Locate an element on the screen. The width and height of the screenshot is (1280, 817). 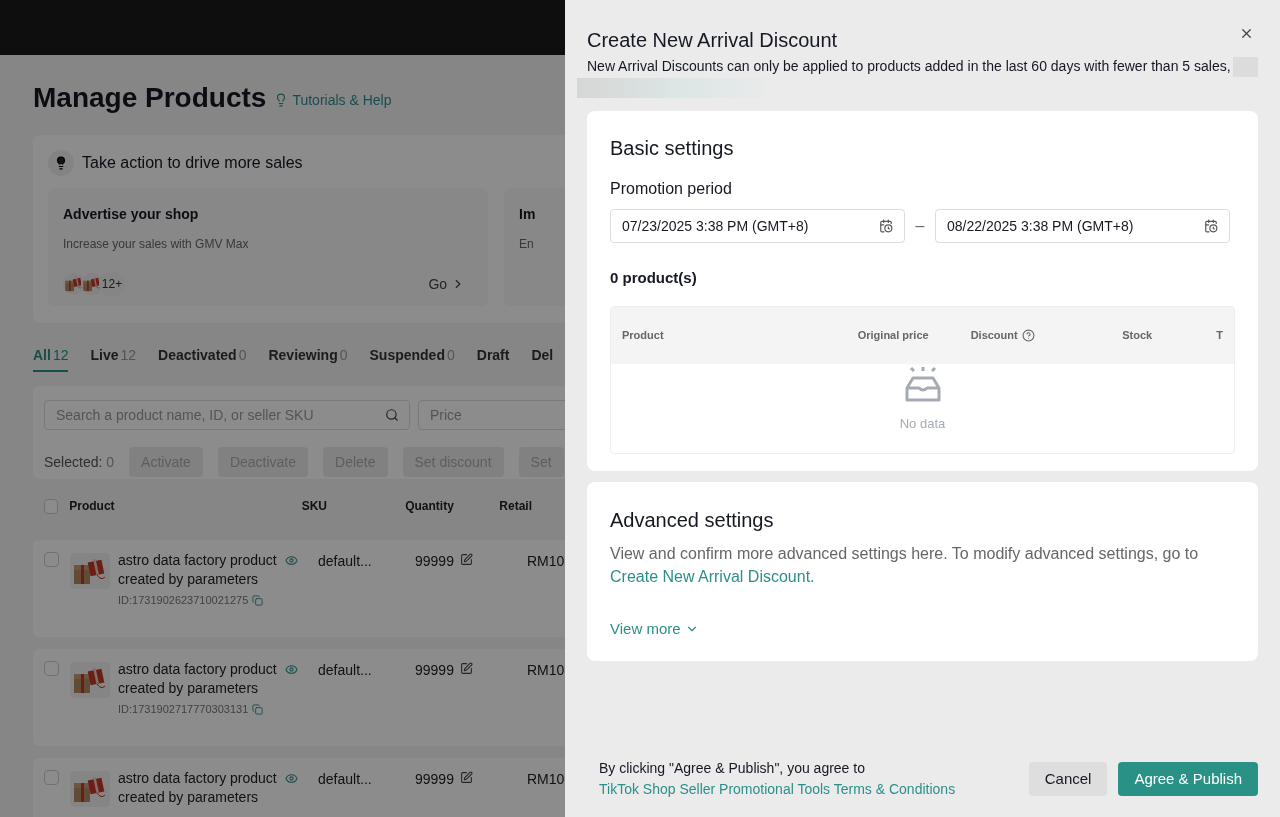
product-id: ID:1731902717770303131 is located at coordinates (183, 709).